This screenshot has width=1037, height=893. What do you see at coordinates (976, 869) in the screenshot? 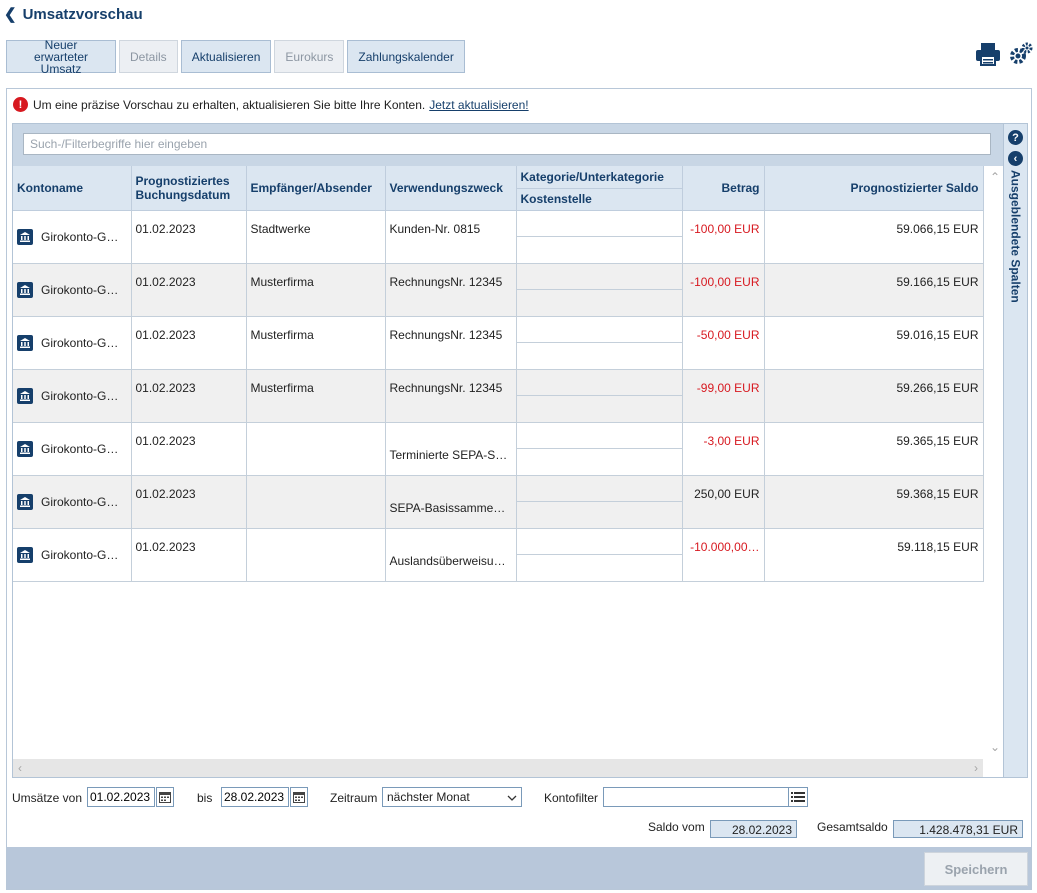
I see `save-button: Speichern` at bounding box center [976, 869].